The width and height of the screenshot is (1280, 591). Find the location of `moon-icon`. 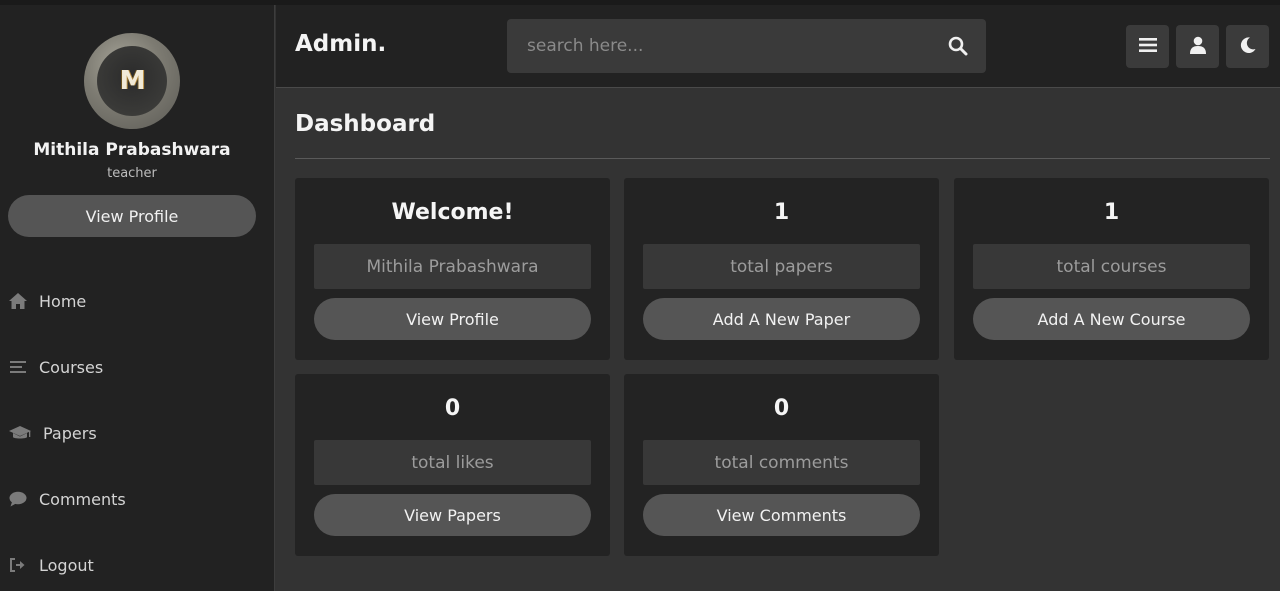

moon-icon is located at coordinates (1248, 47).